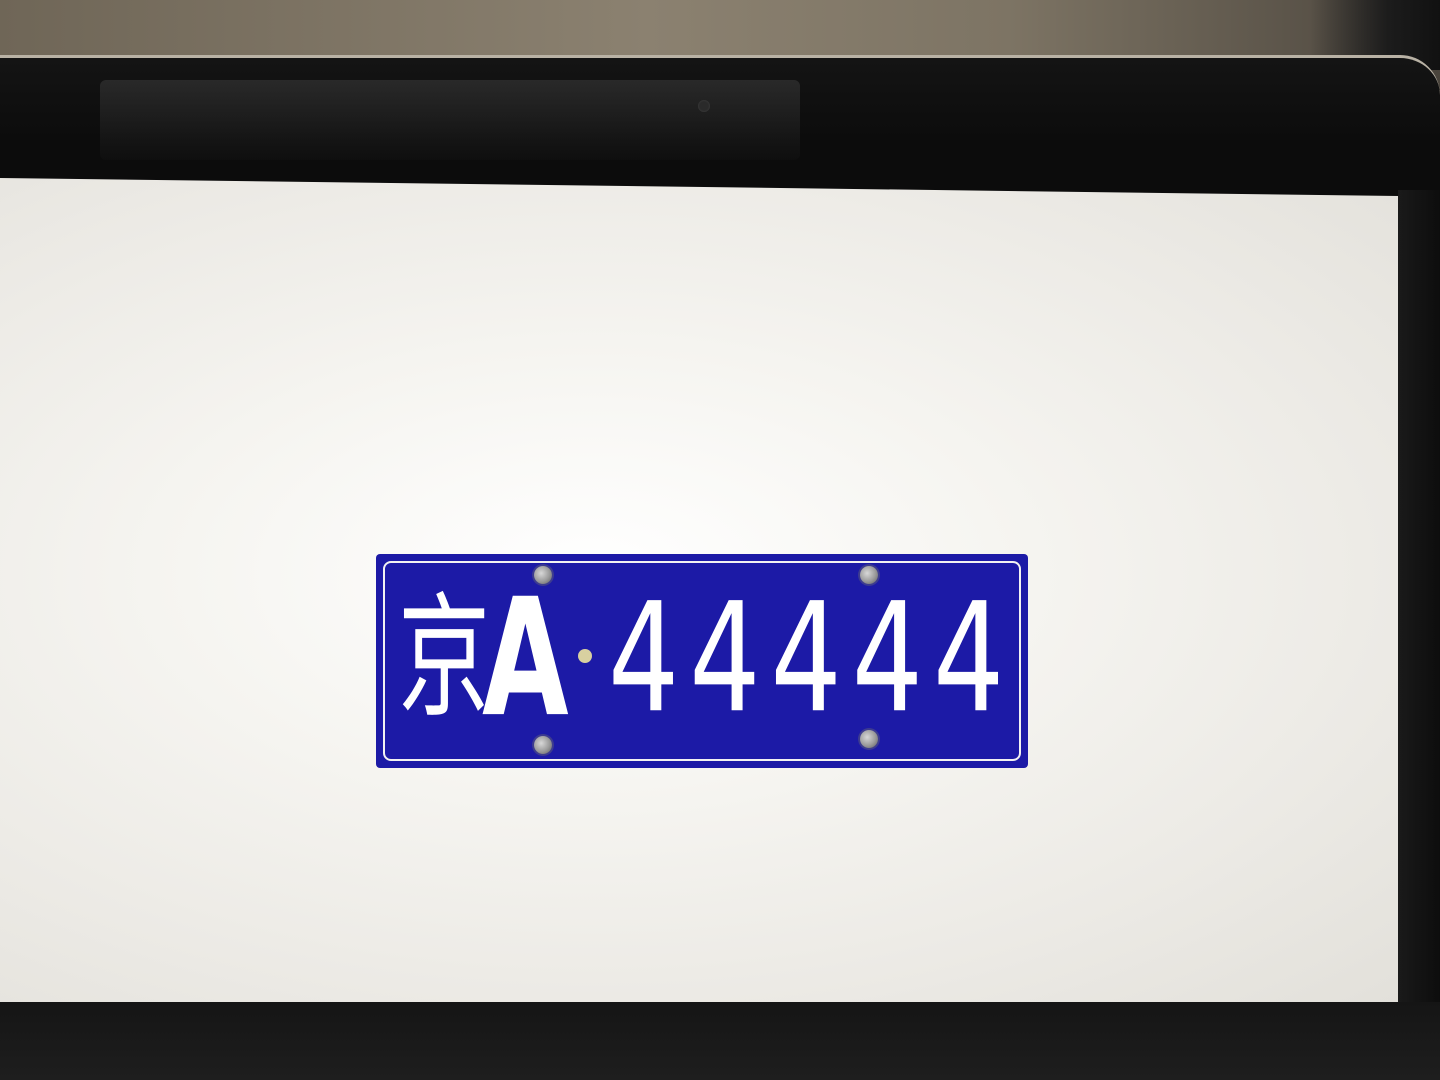 The image size is (1440, 1080). What do you see at coordinates (585, 656) in the screenshot?
I see `plate-separator-dot` at bounding box center [585, 656].